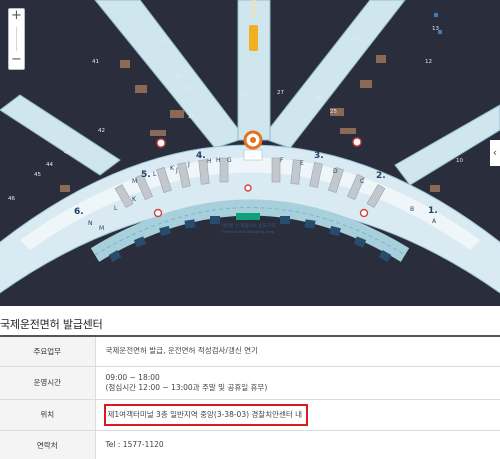  What do you see at coordinates (248, 225) in the screenshot?
I see `bus-area-label-ko: 미터발 인 제플러스 승차구역` at bounding box center [248, 225].